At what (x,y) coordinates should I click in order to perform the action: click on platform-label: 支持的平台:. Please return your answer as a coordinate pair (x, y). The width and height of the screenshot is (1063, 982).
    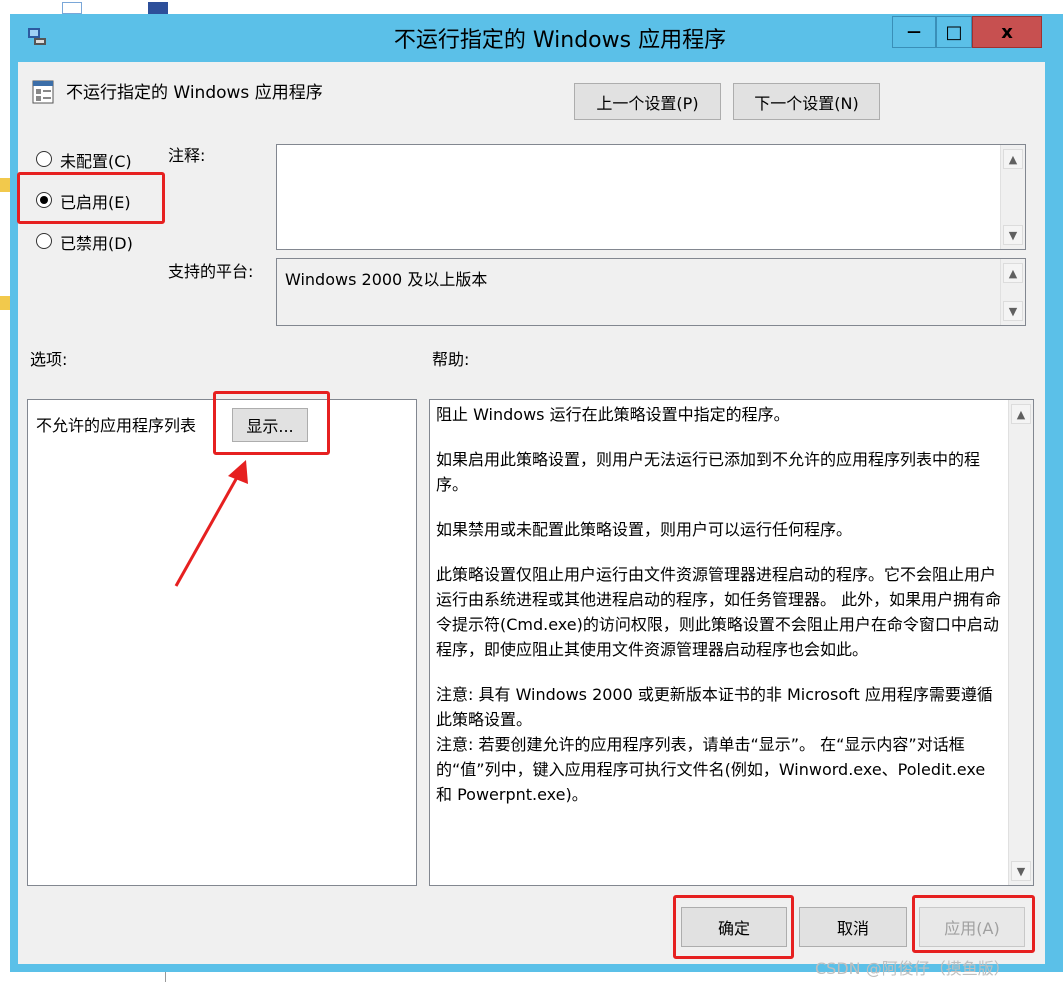
    Looking at the image, I should click on (211, 271).